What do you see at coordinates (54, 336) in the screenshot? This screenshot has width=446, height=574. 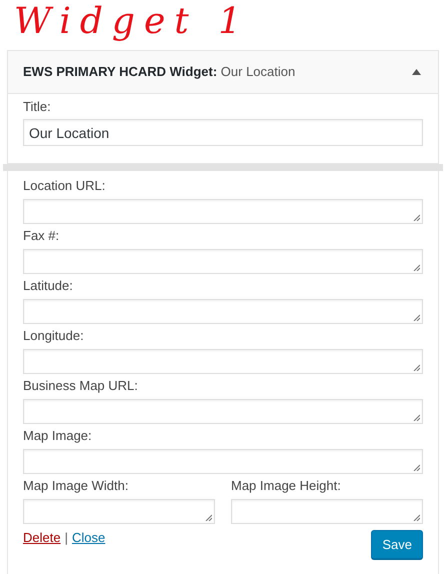 I see `field-label: Longitude:` at bounding box center [54, 336].